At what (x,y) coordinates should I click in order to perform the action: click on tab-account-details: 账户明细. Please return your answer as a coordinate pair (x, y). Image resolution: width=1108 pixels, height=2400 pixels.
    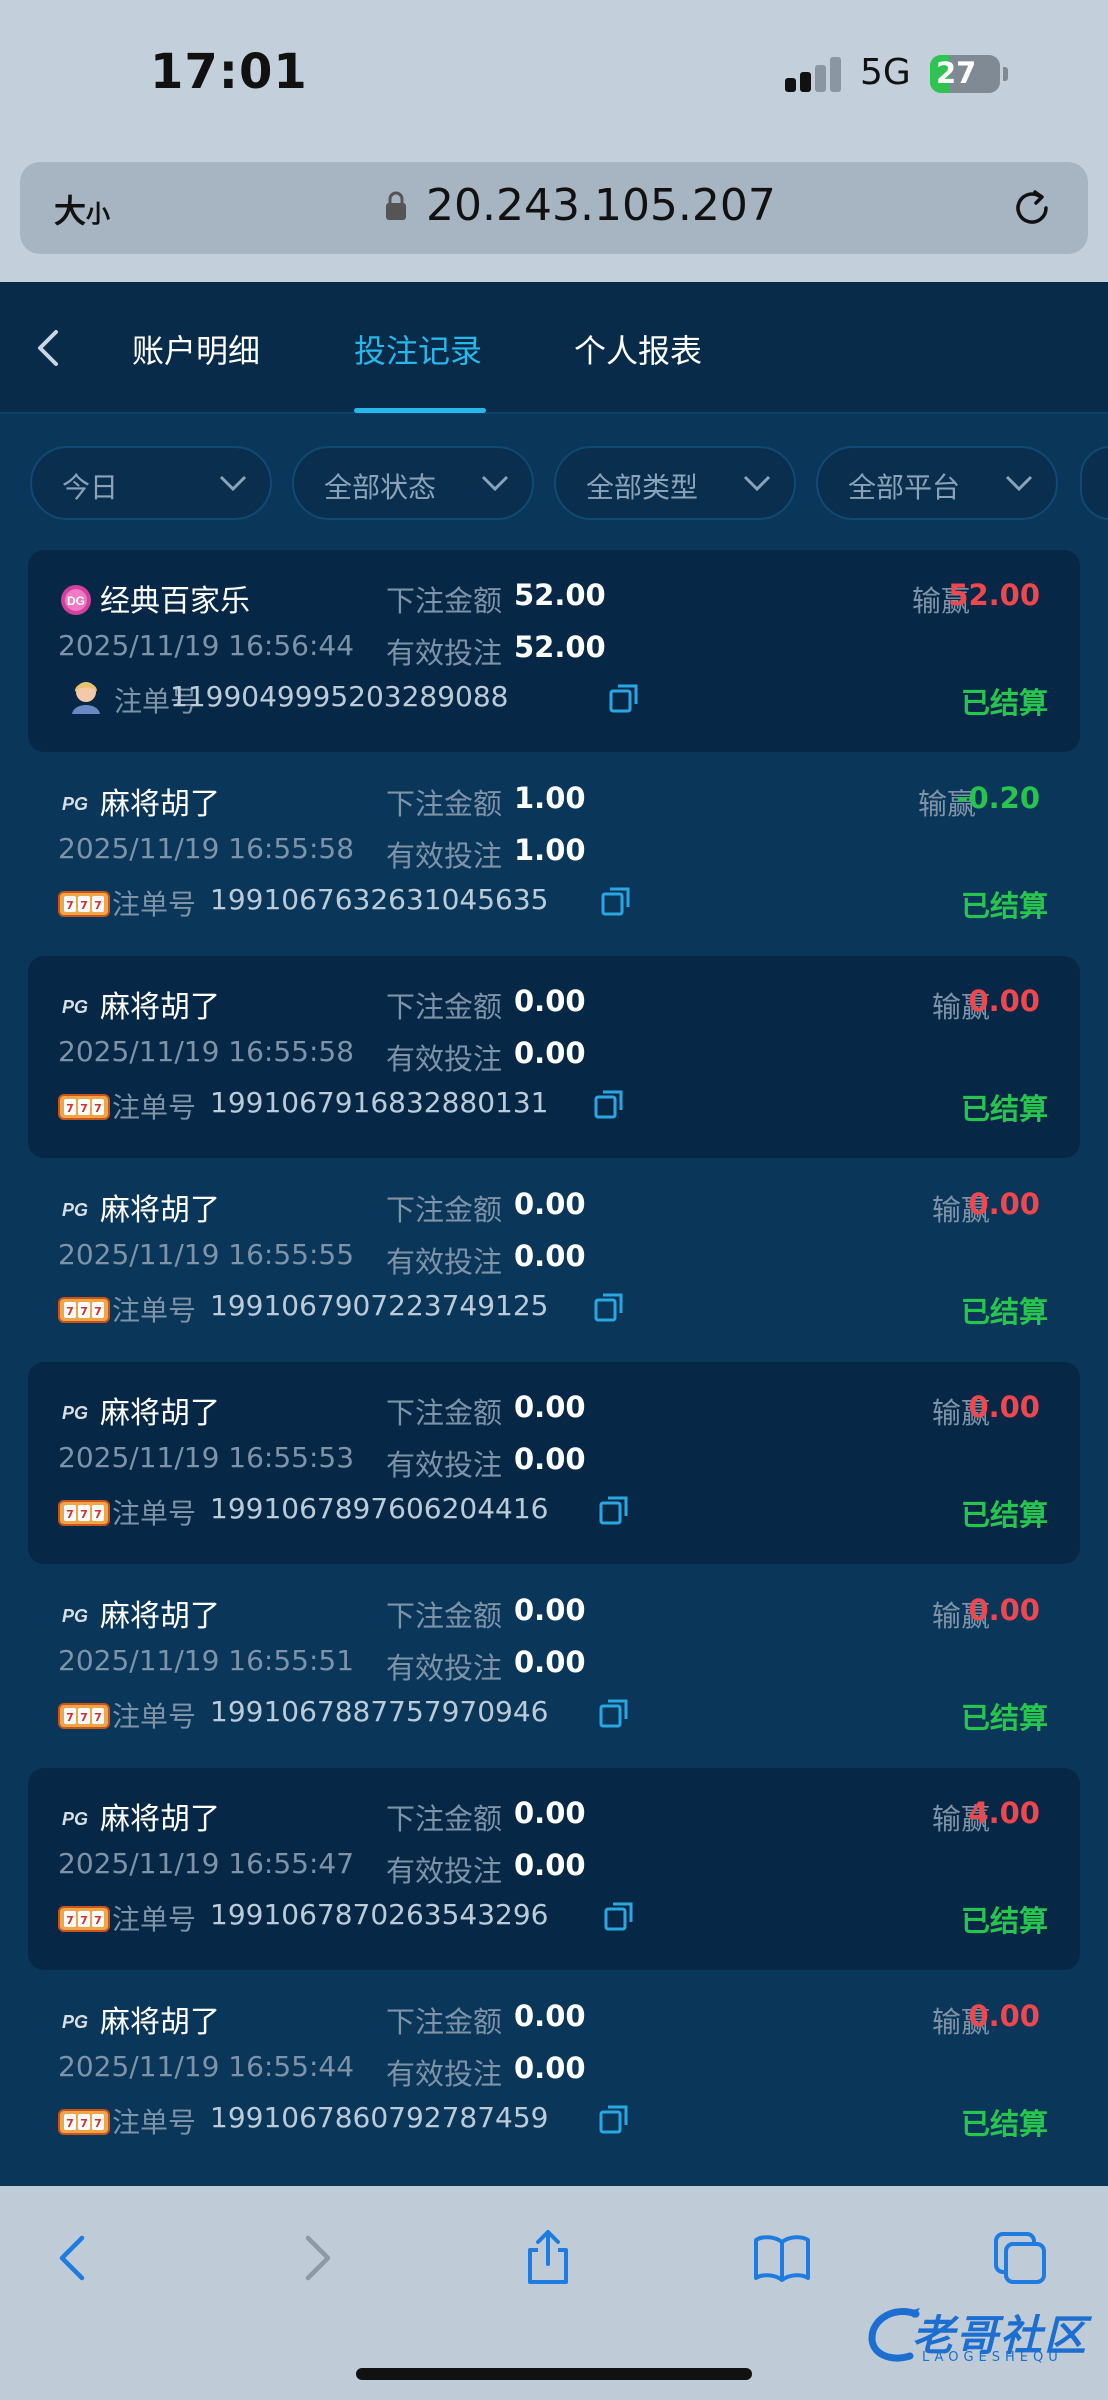
    Looking at the image, I should click on (196, 349).